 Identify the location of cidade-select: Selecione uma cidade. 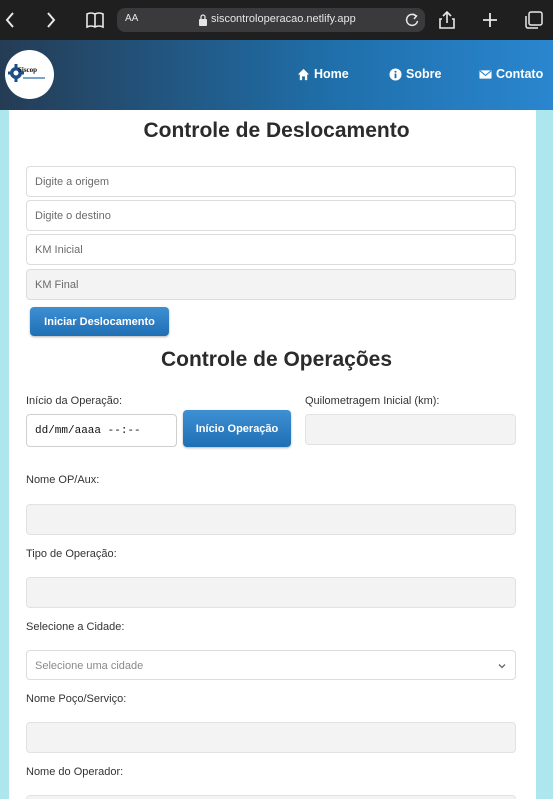
(271, 665).